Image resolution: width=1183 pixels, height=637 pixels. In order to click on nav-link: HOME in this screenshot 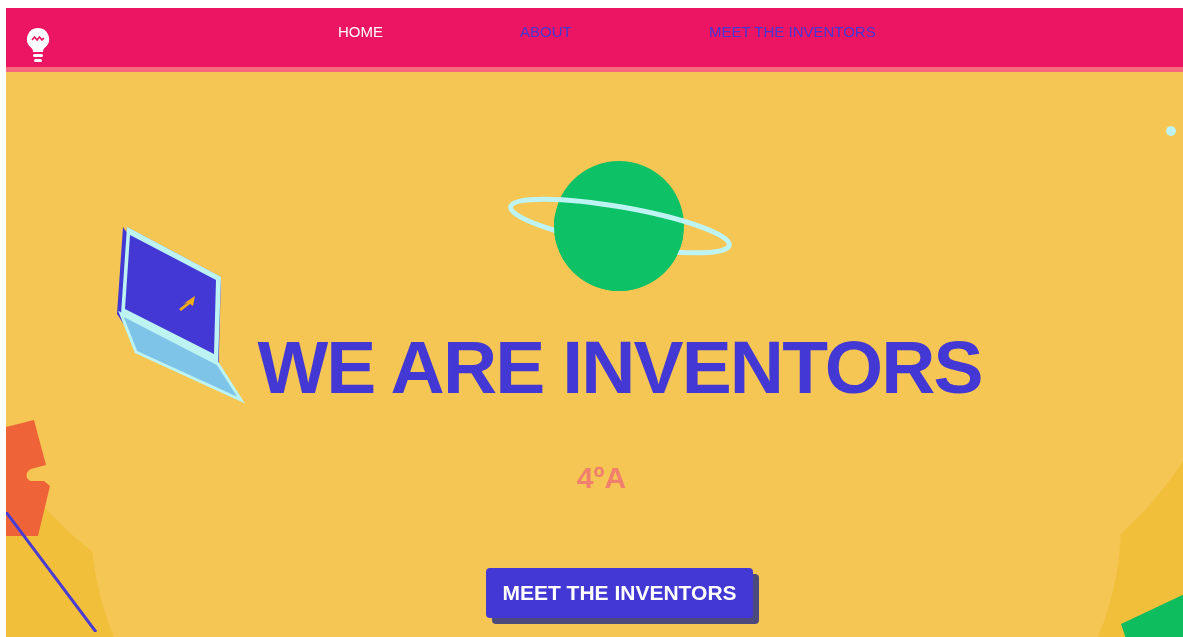, I will do `click(429, 32)`.